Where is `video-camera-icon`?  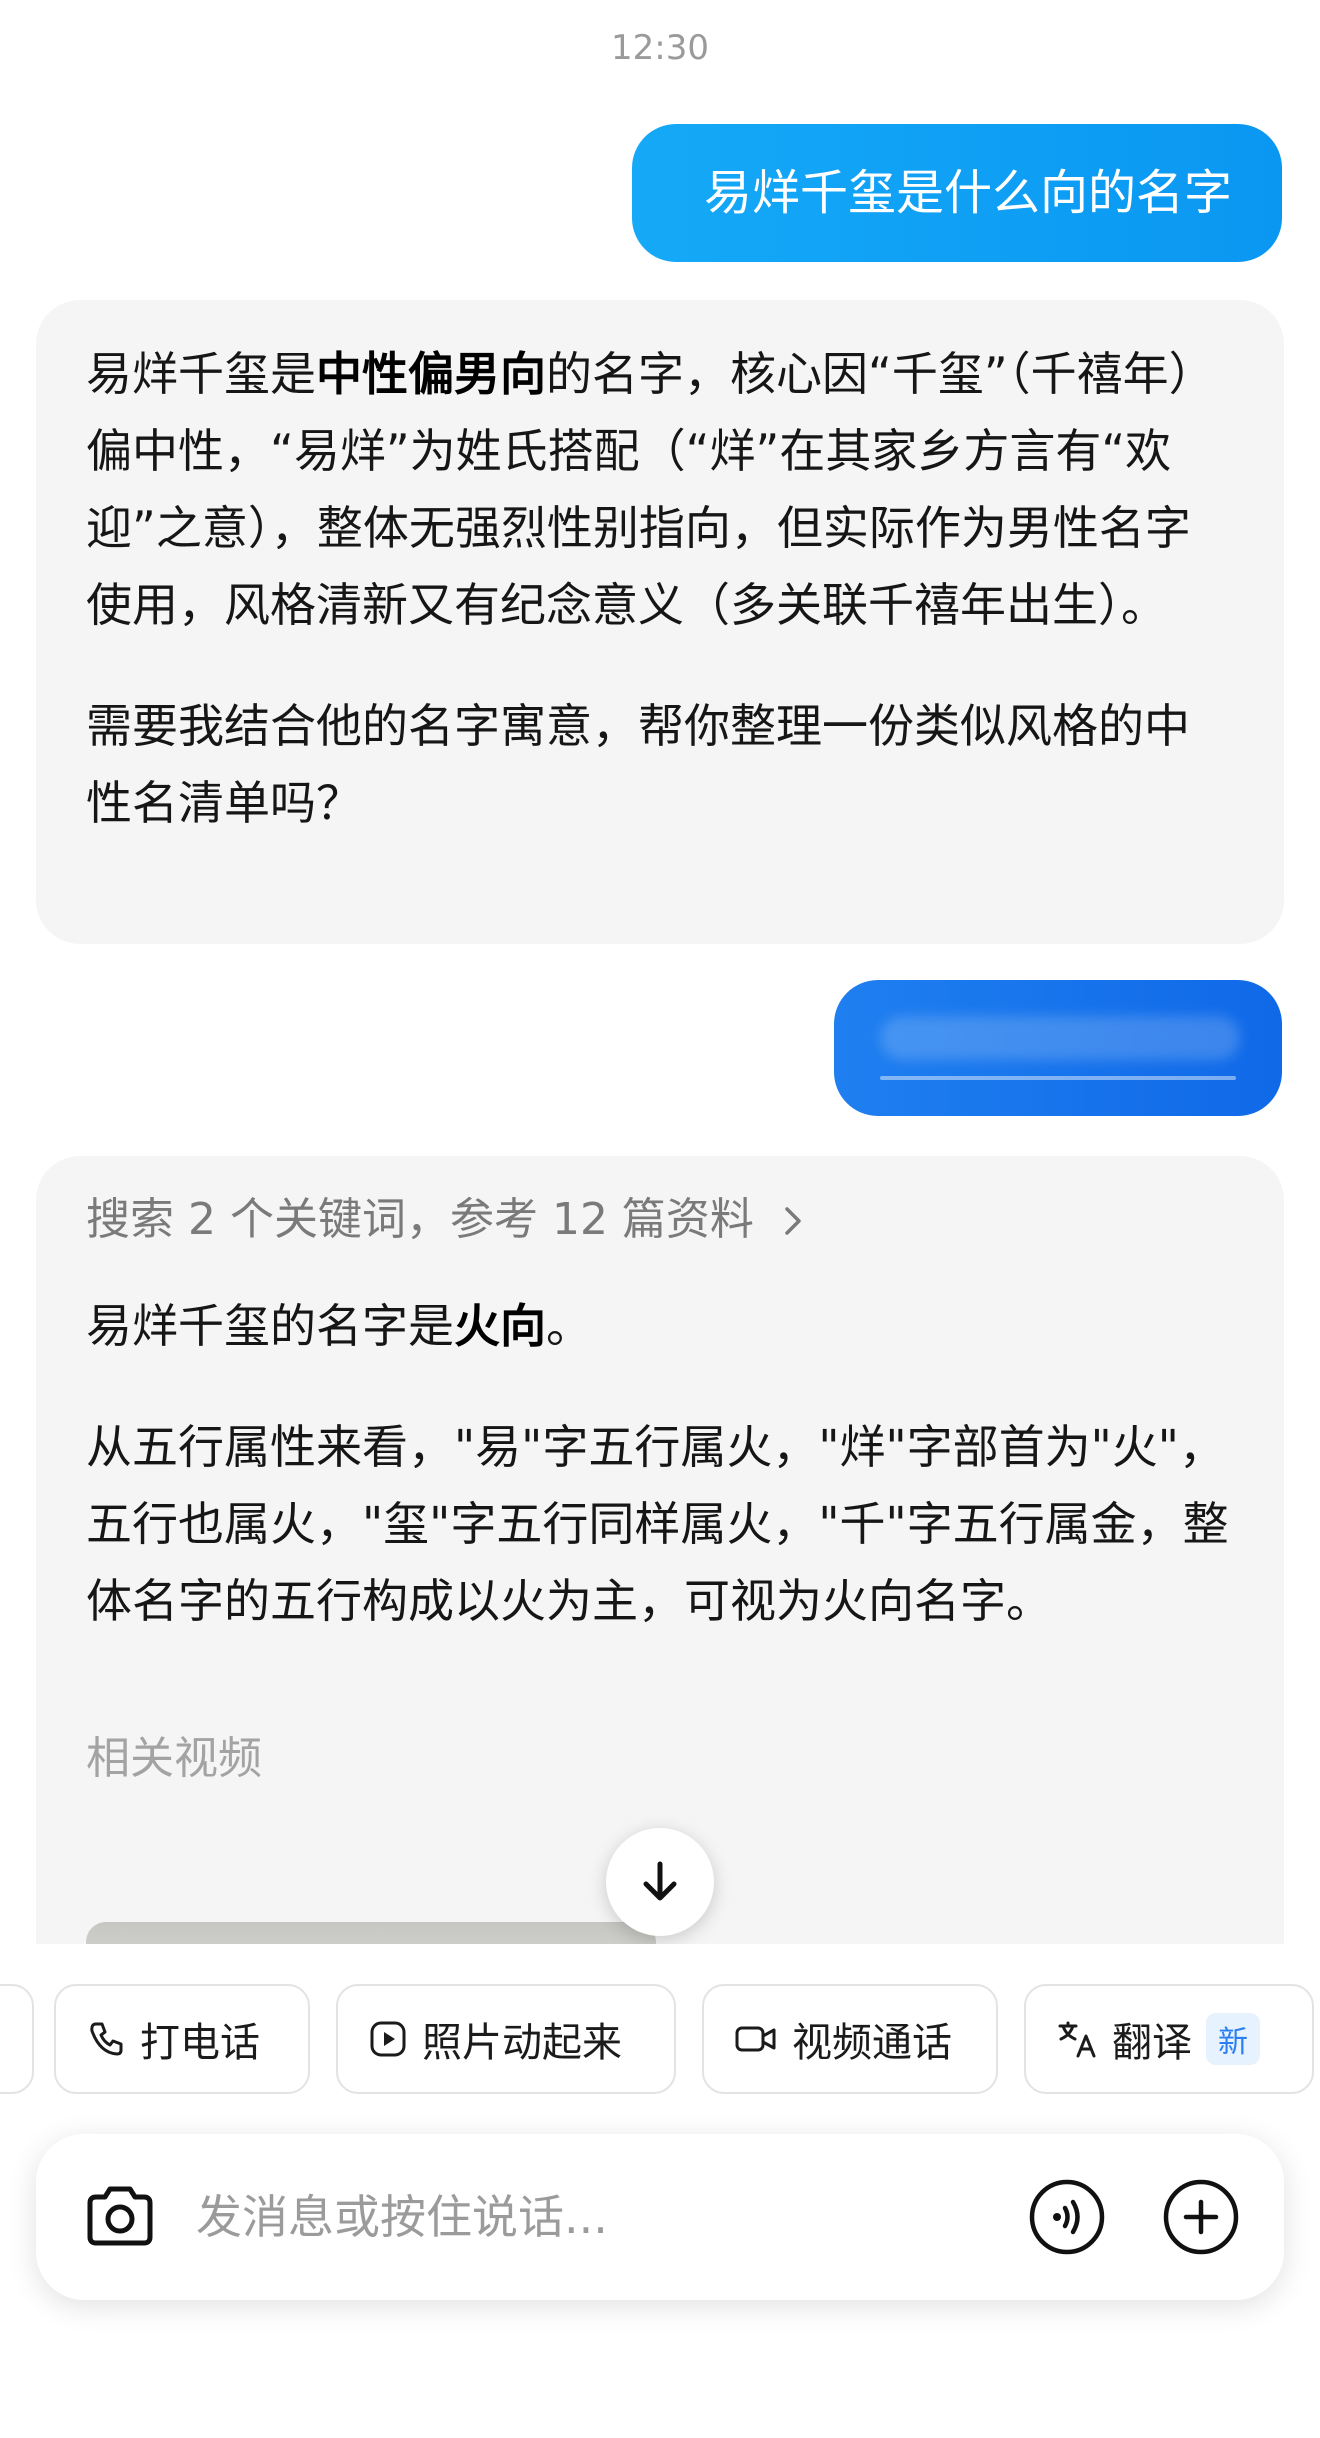 video-camera-icon is located at coordinates (755, 2039).